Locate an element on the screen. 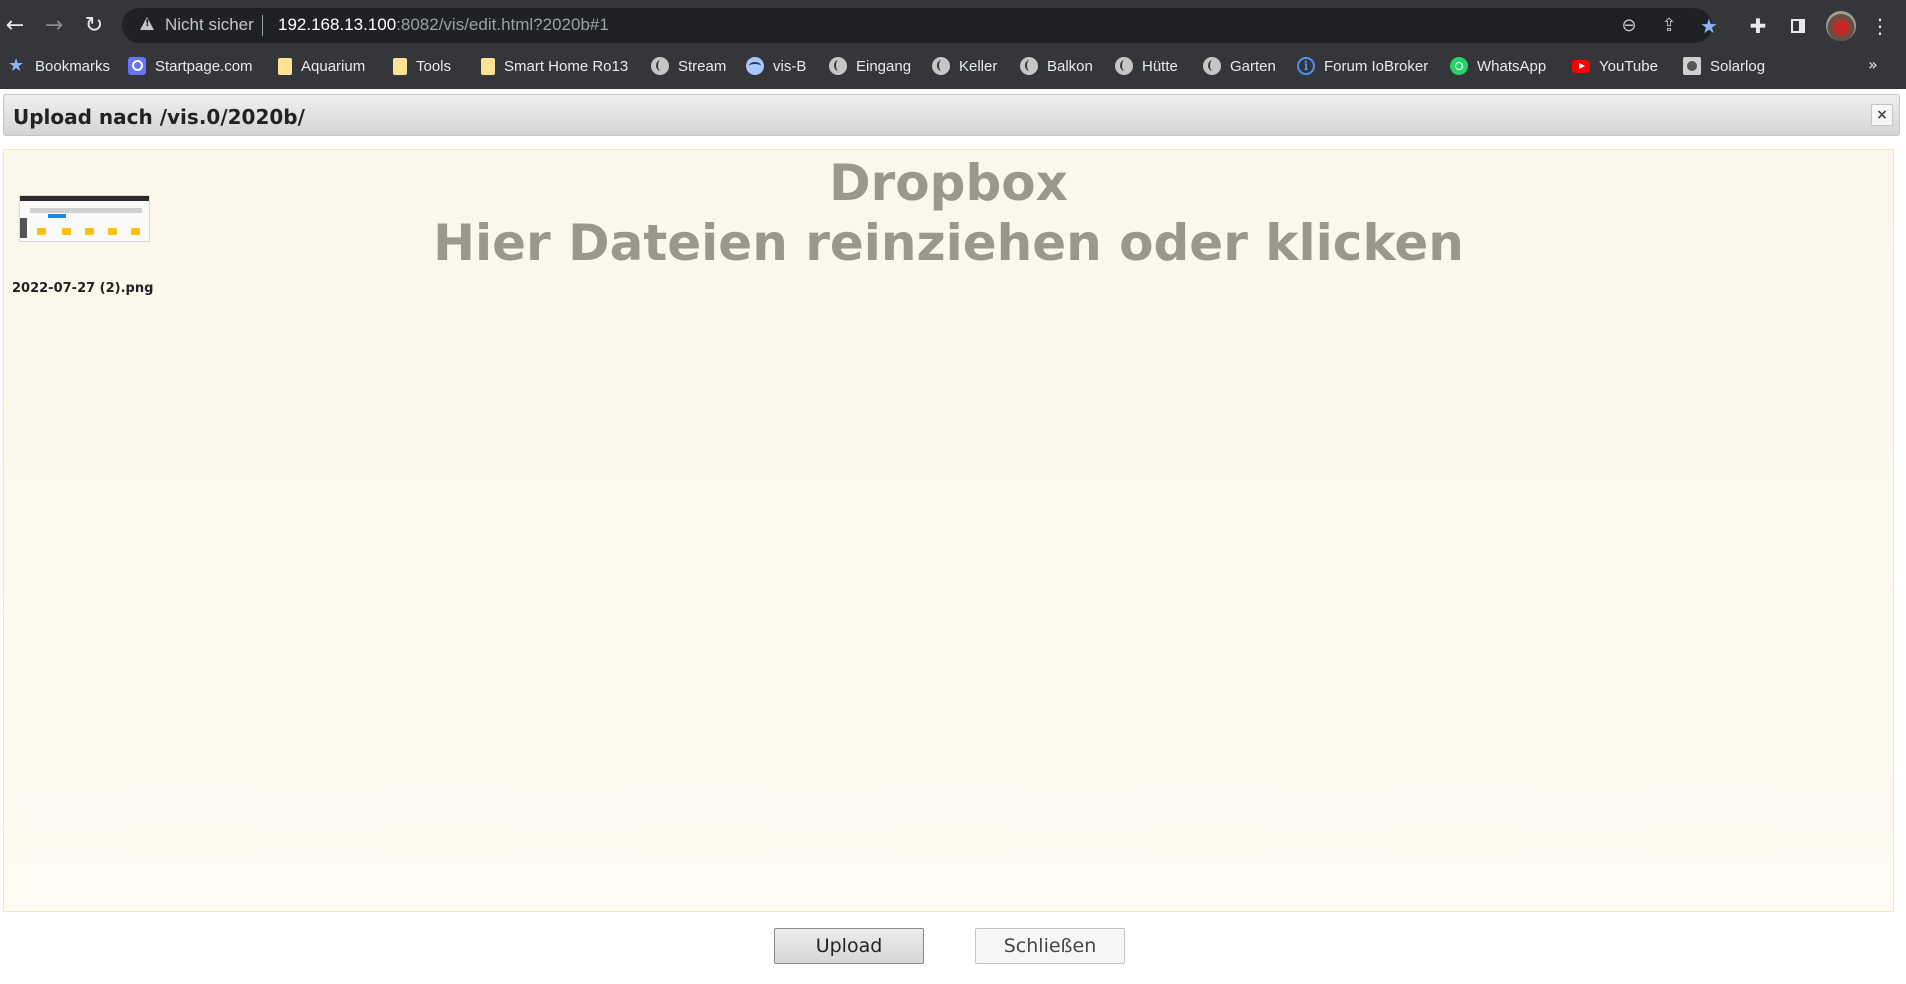 This screenshot has height=984, width=1906. extensions-puzzle-icon: ✚ is located at coordinates (1758, 26).